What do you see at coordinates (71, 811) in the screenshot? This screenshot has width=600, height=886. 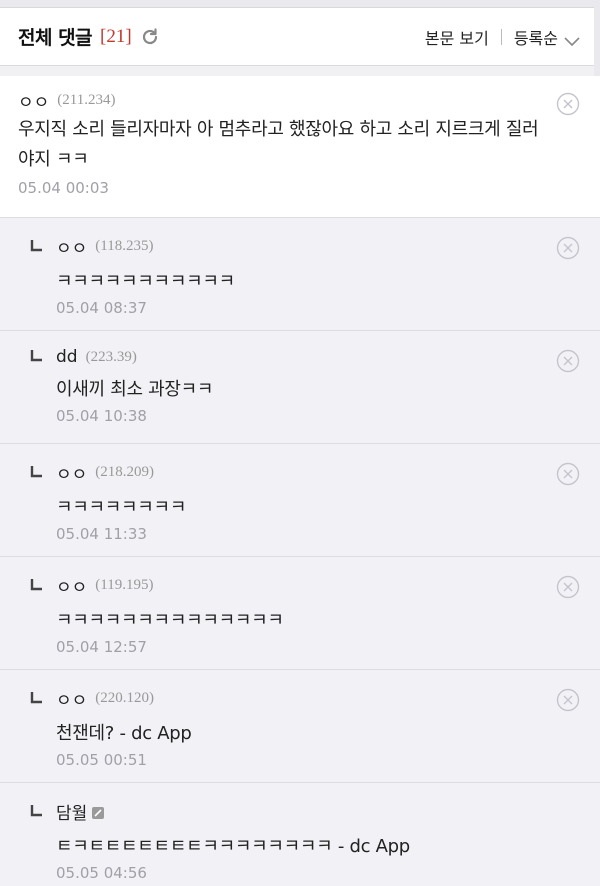 I see `comment-nick: 담월` at bounding box center [71, 811].